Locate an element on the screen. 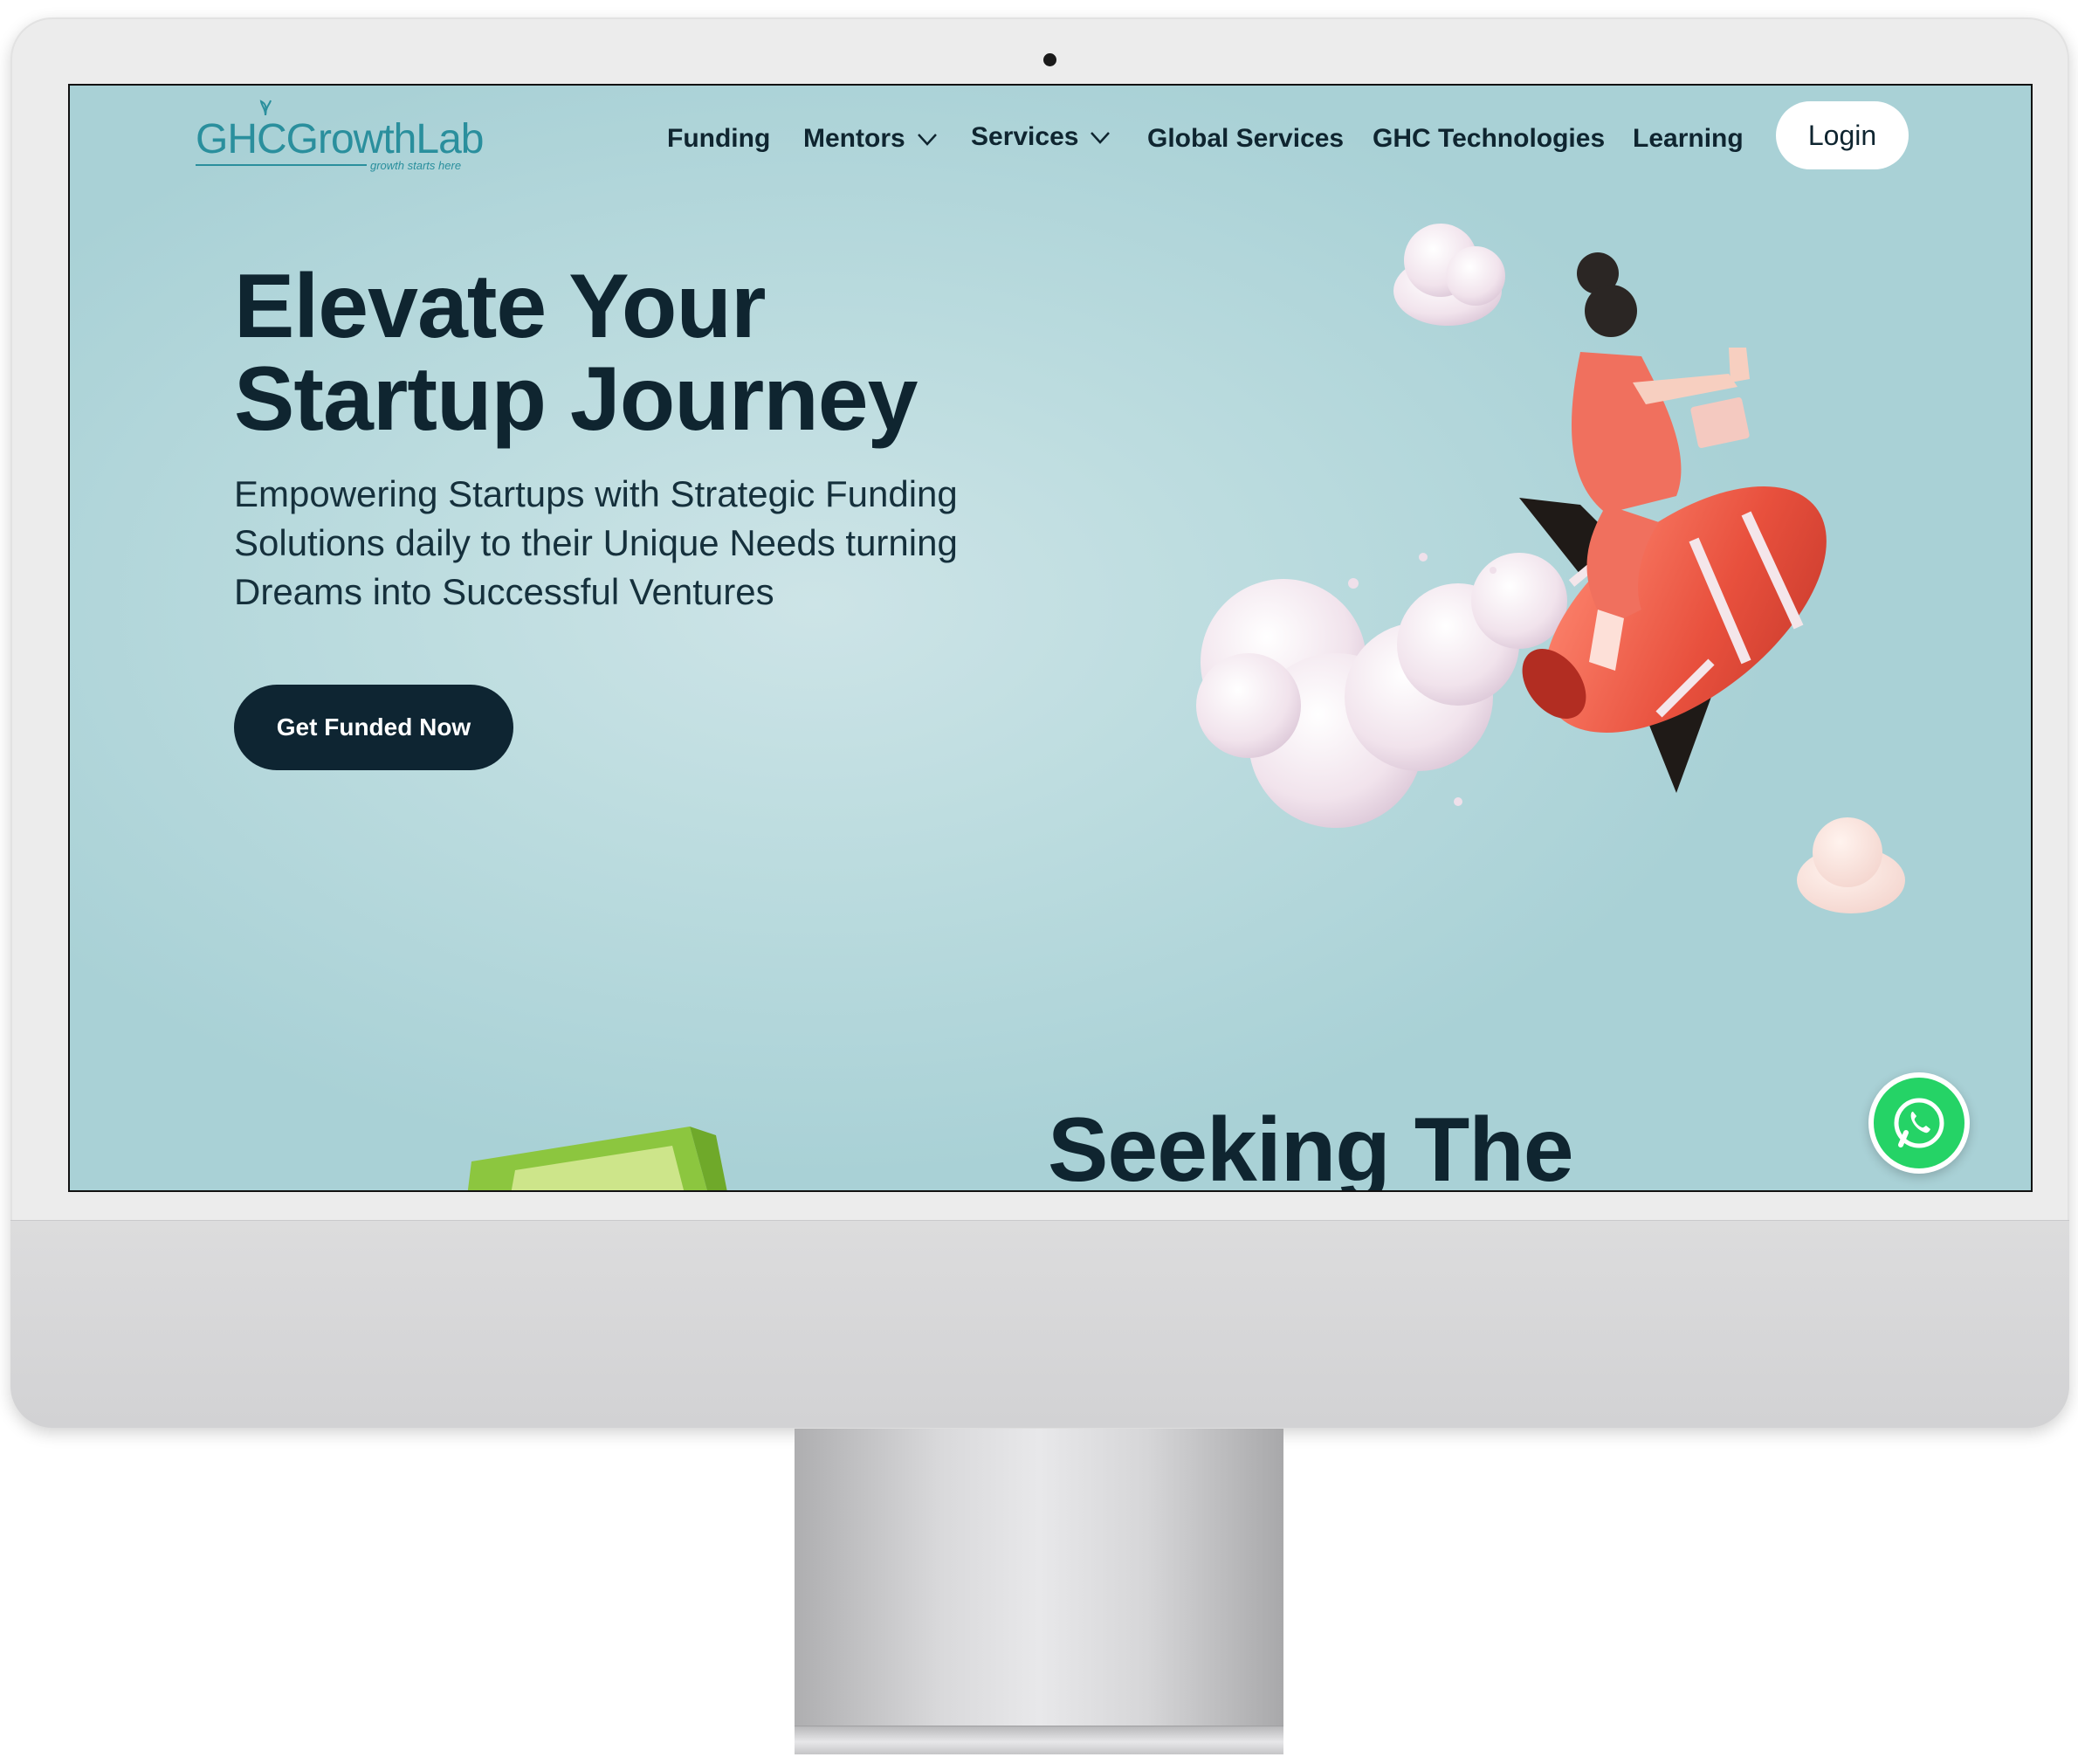 This screenshot has height=1764, width=2078. monitor-stand is located at coordinates (1039, 1592).